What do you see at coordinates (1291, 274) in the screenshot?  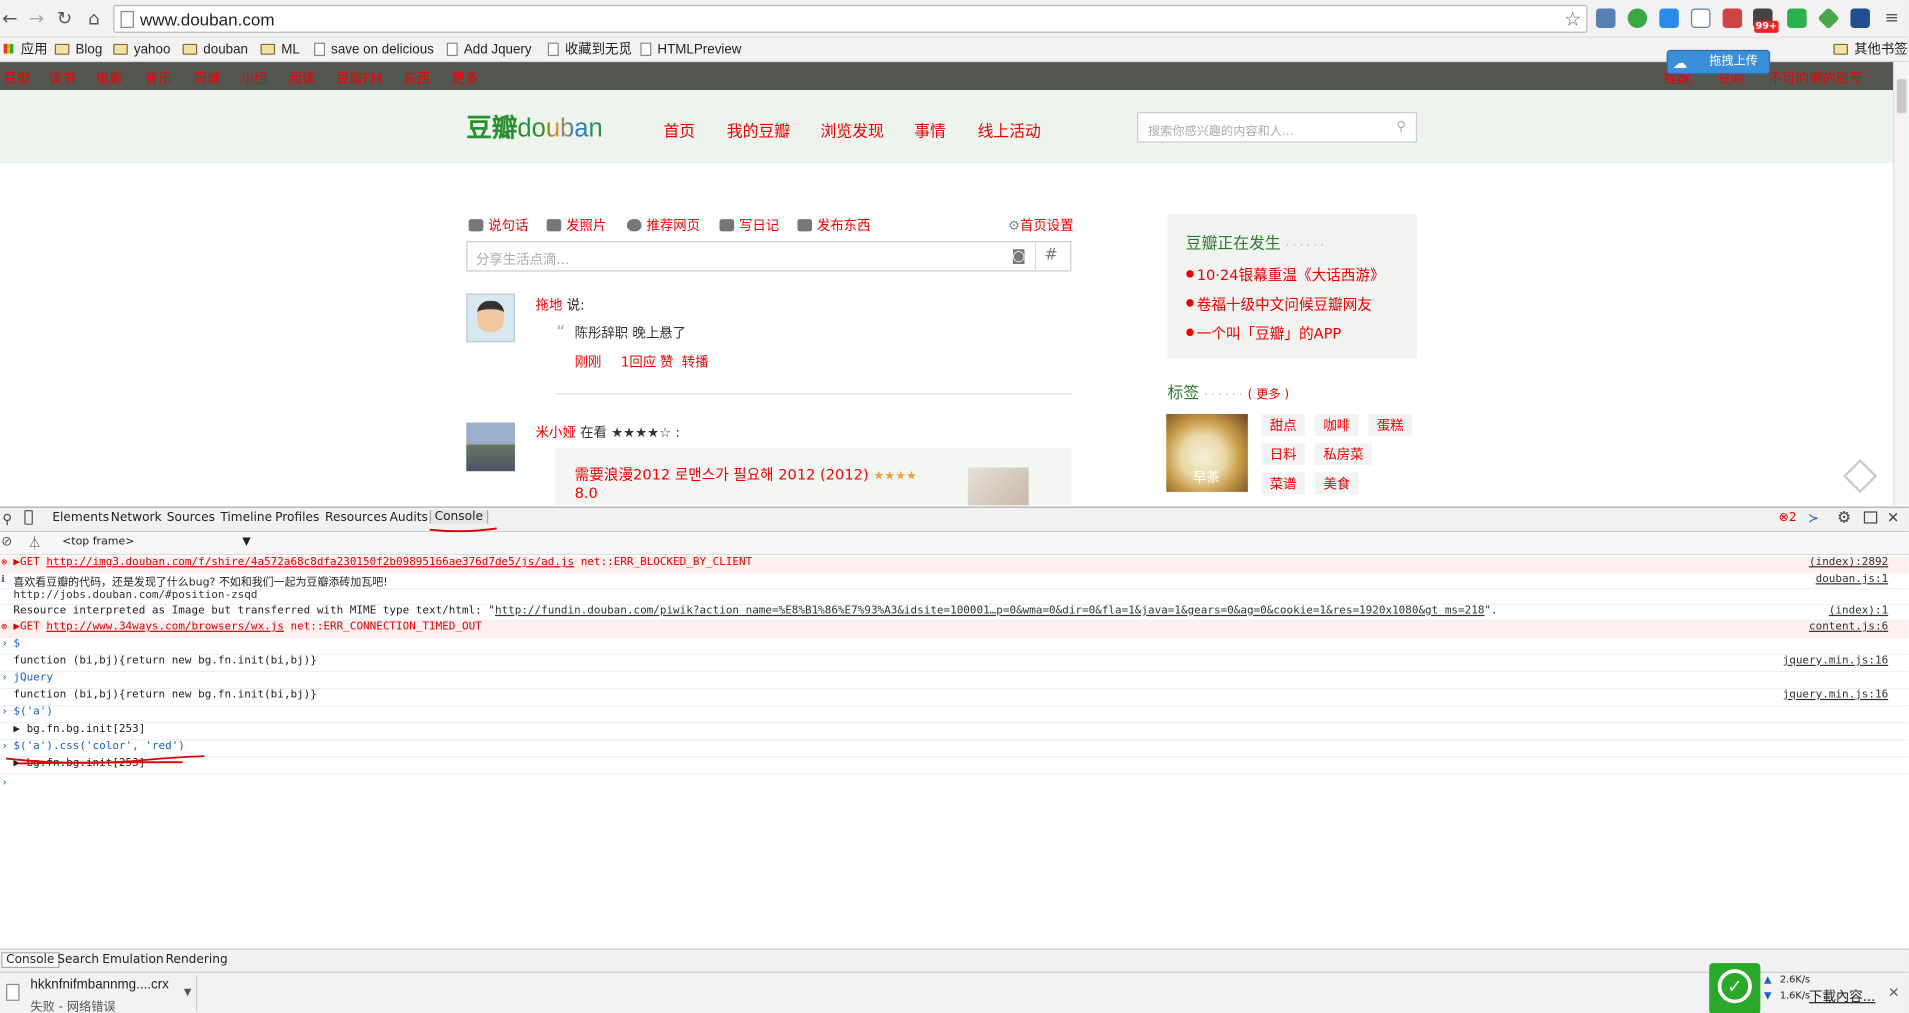 I see `happening-item: 10·24银幕重温《大话西游》` at bounding box center [1291, 274].